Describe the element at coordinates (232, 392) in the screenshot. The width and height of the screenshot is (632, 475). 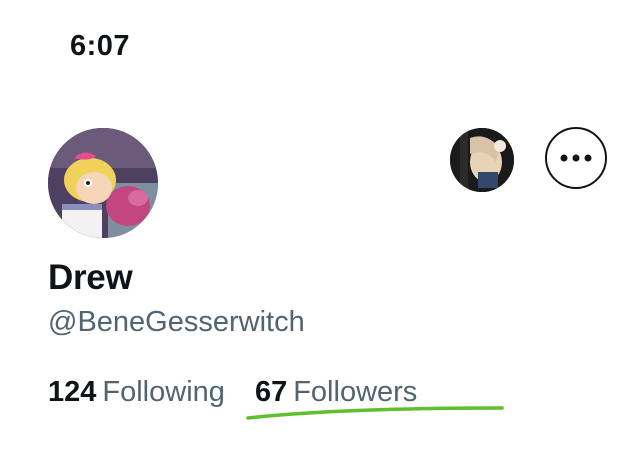
I see `profile-stats: 124 Following 67 Followers` at that location.